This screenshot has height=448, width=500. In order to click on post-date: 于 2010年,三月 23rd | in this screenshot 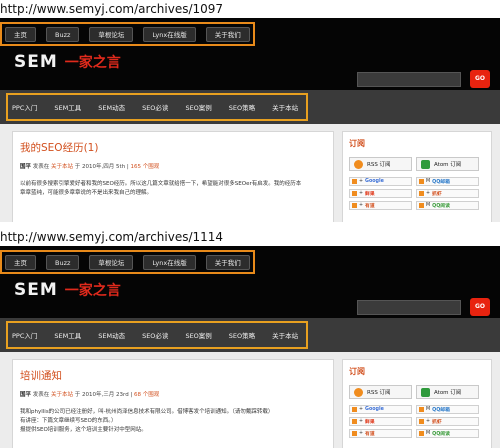, I will do `click(103, 395)`.